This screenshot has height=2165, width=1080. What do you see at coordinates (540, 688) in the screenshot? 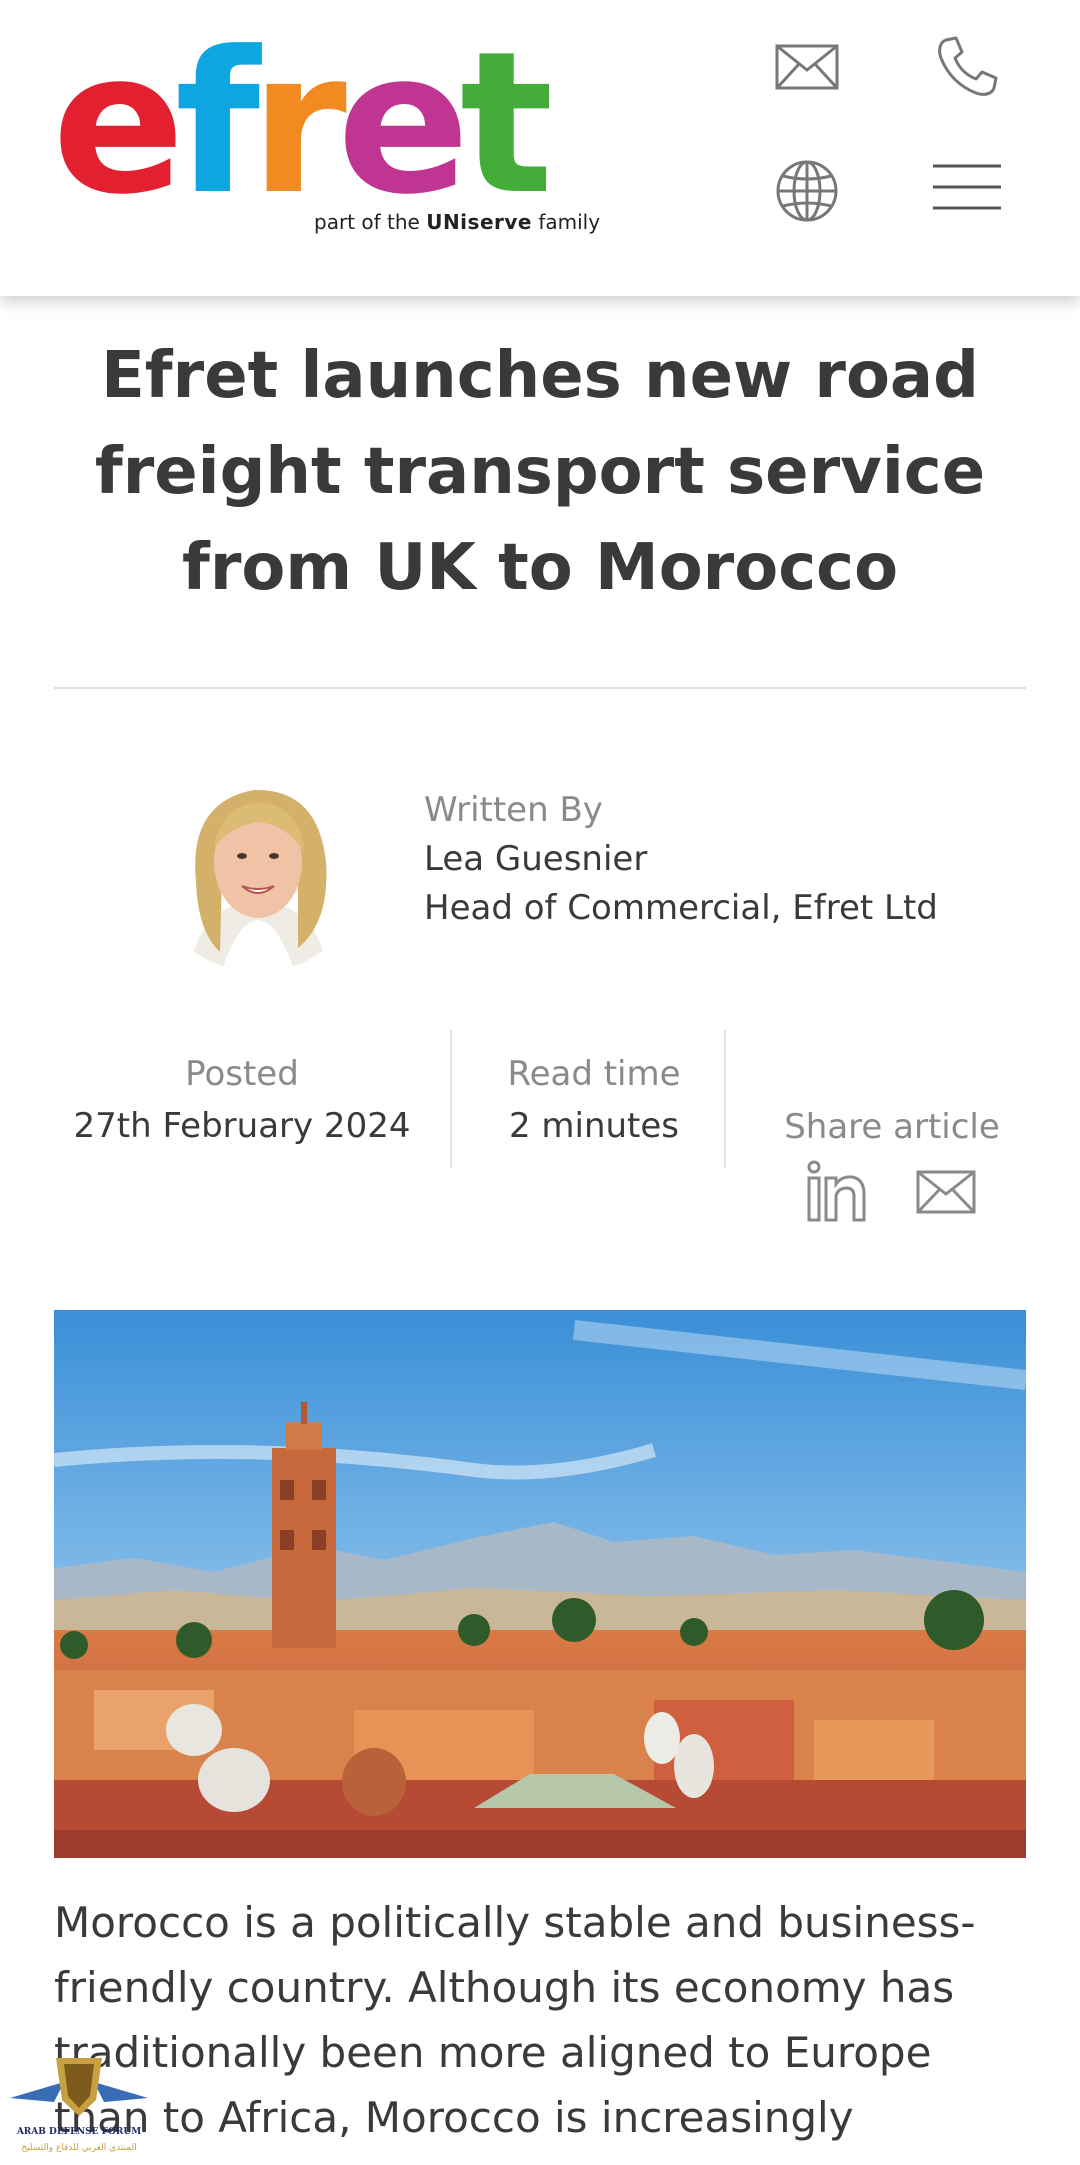
I see `title-divider` at bounding box center [540, 688].